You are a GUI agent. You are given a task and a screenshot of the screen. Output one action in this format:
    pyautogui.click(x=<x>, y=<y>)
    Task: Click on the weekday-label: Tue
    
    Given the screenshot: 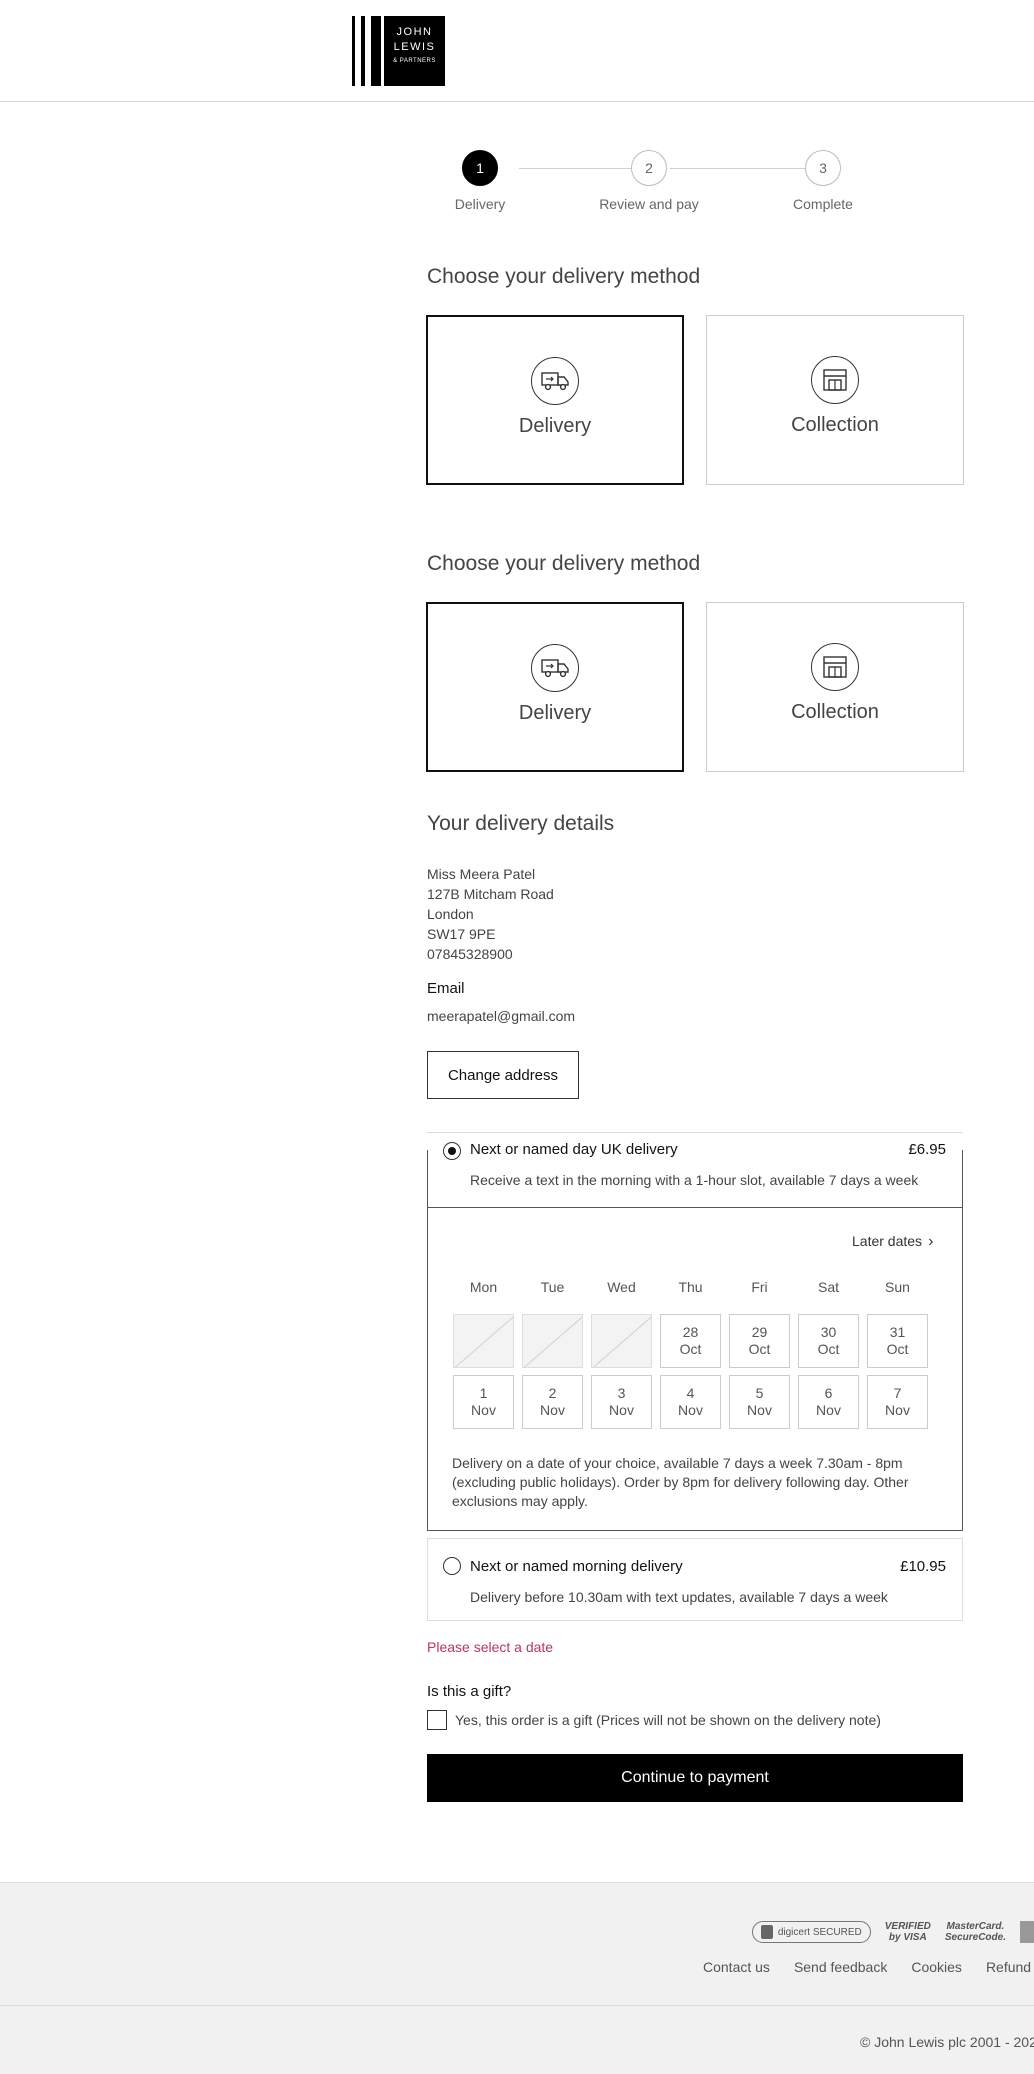 What is the action you would take?
    pyautogui.click(x=552, y=1287)
    